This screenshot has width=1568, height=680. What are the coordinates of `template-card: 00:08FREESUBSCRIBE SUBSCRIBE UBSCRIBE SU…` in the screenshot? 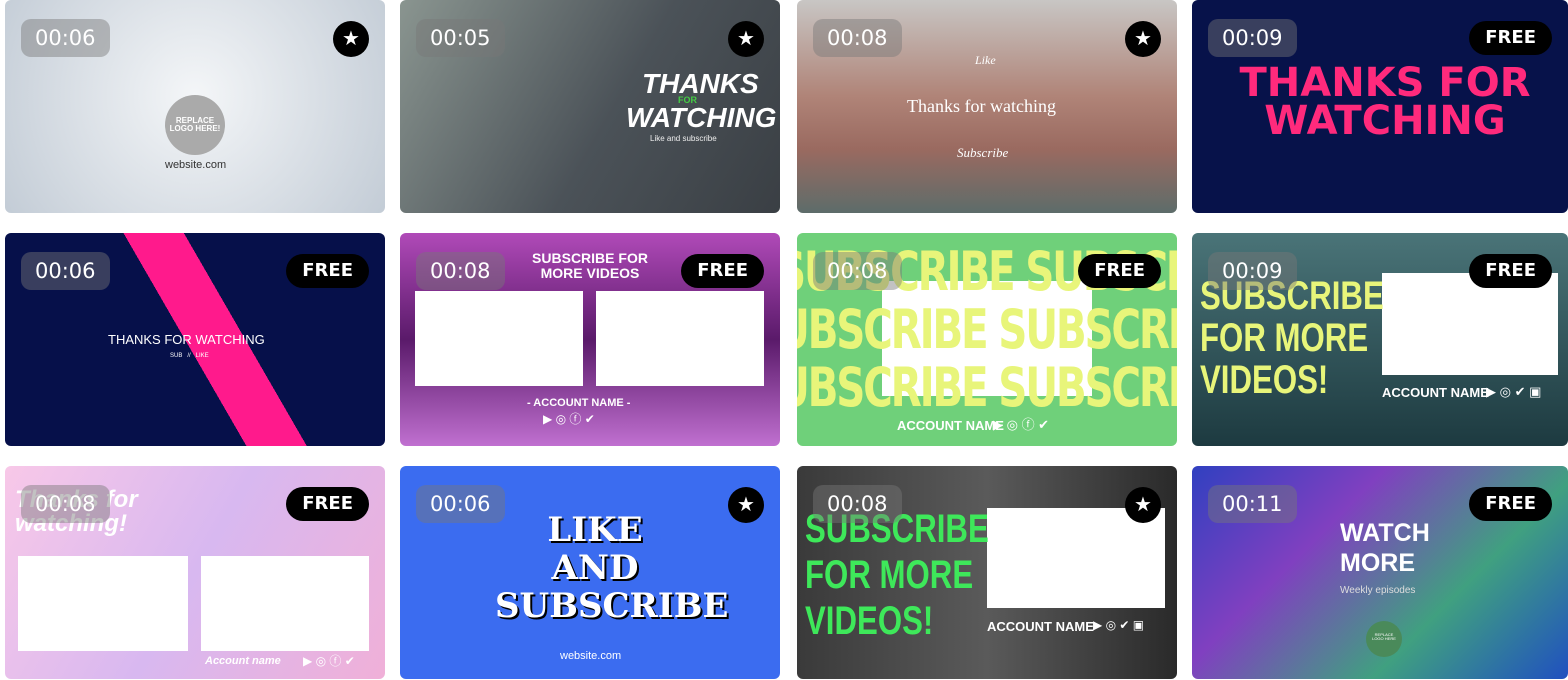 It's located at (987, 339).